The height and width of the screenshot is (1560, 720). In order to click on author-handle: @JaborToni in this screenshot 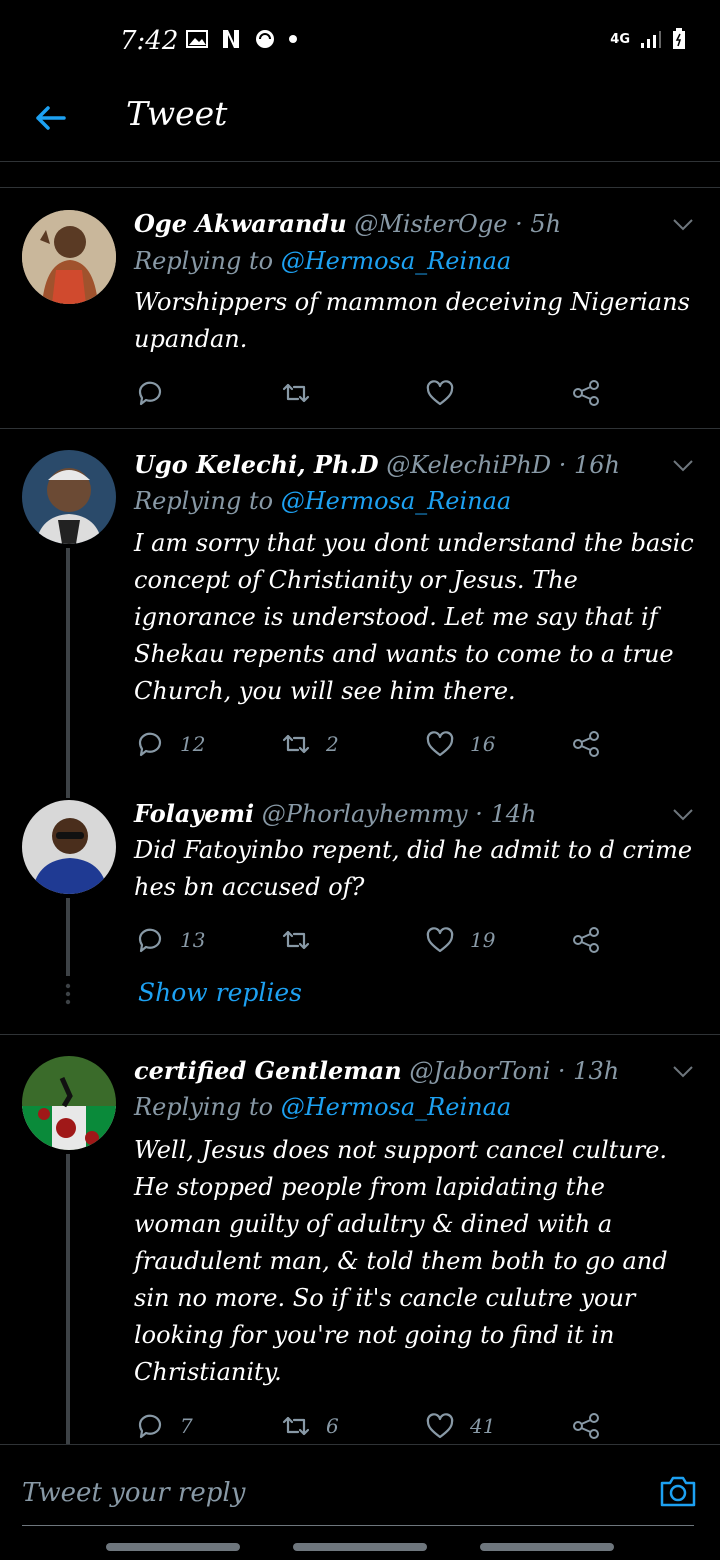, I will do `click(480, 1071)`.